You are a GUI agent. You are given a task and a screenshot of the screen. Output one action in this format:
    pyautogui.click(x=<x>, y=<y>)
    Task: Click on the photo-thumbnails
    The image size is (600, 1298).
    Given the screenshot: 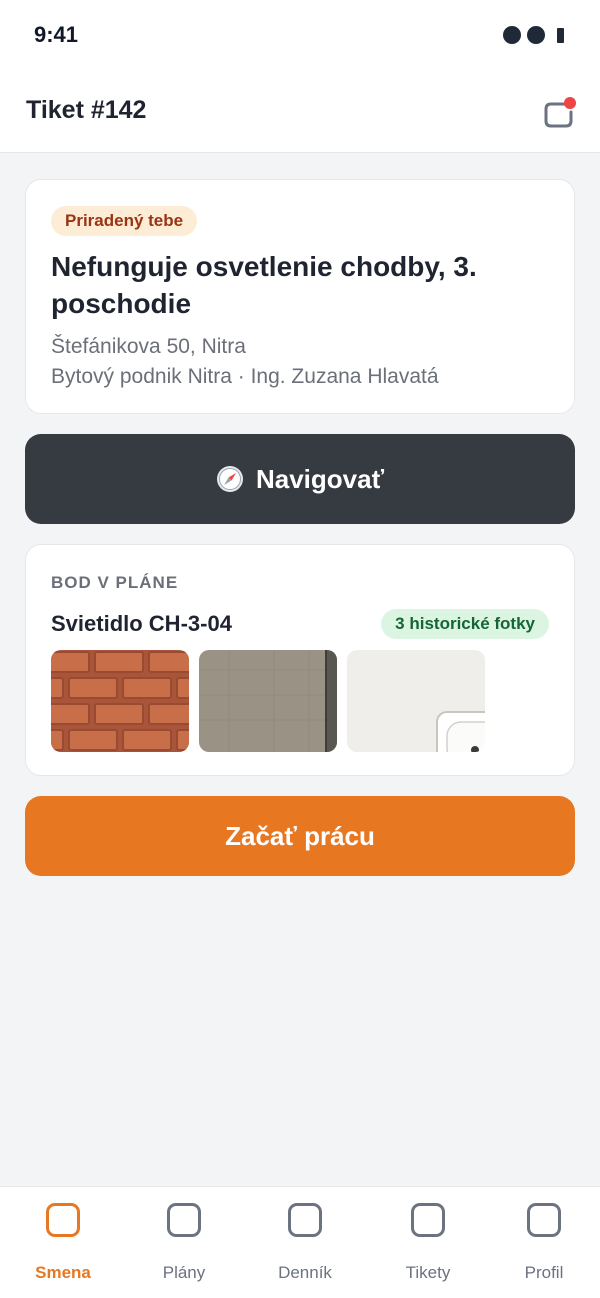 What is the action you would take?
    pyautogui.click(x=268, y=701)
    